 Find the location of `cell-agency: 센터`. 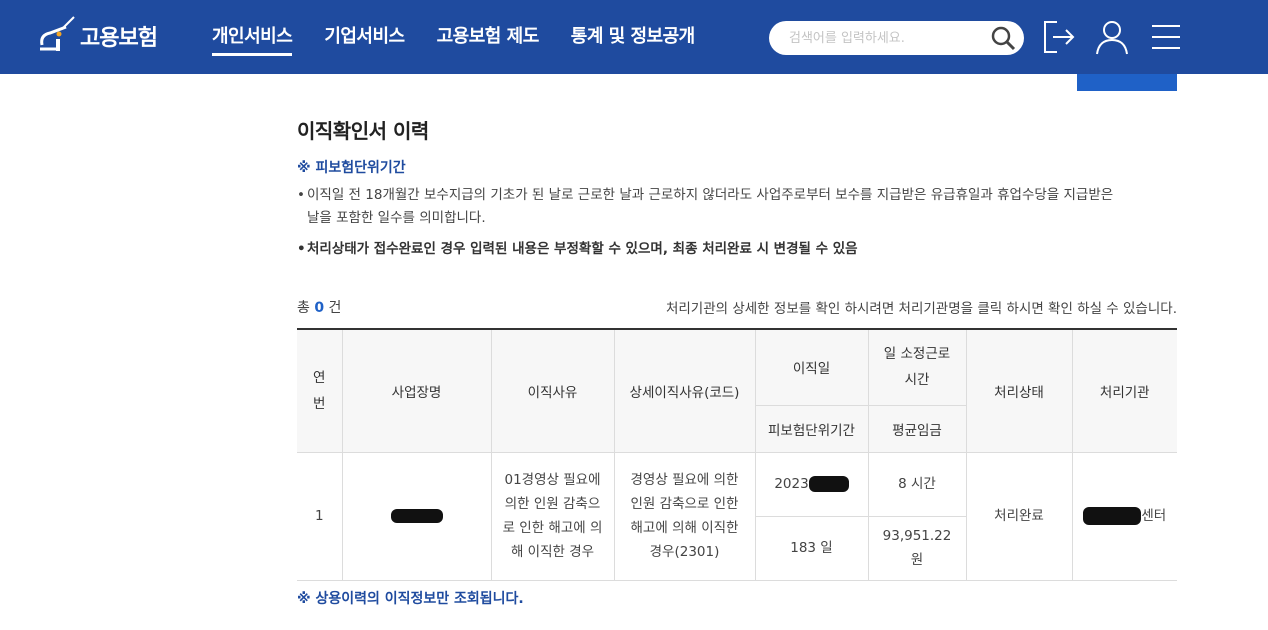

cell-agency: 센터 is located at coordinates (1124, 516).